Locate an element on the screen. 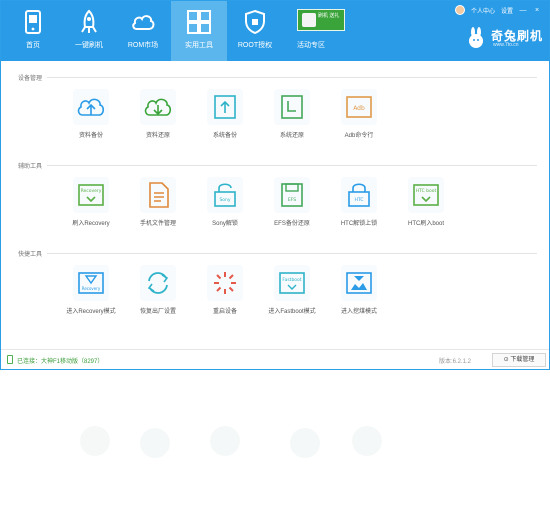 This screenshot has width=550, height=530. tool-system-restore: 系统还原 is located at coordinates (292, 115).